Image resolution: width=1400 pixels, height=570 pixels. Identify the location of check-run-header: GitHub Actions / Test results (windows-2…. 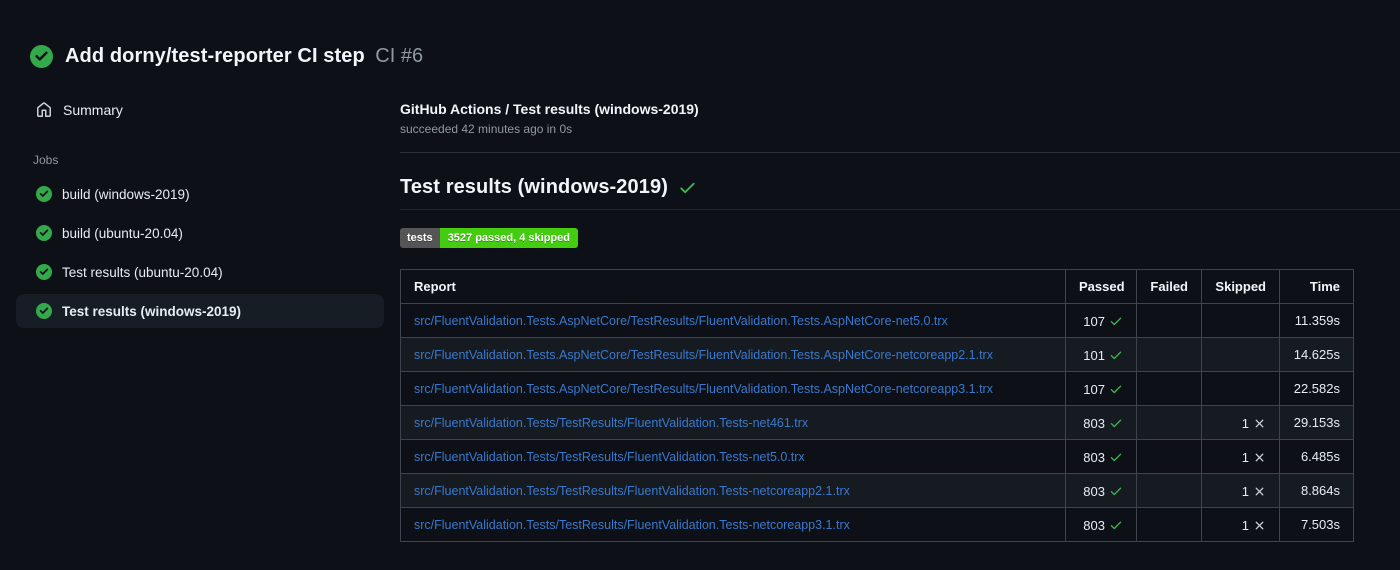
(900, 118).